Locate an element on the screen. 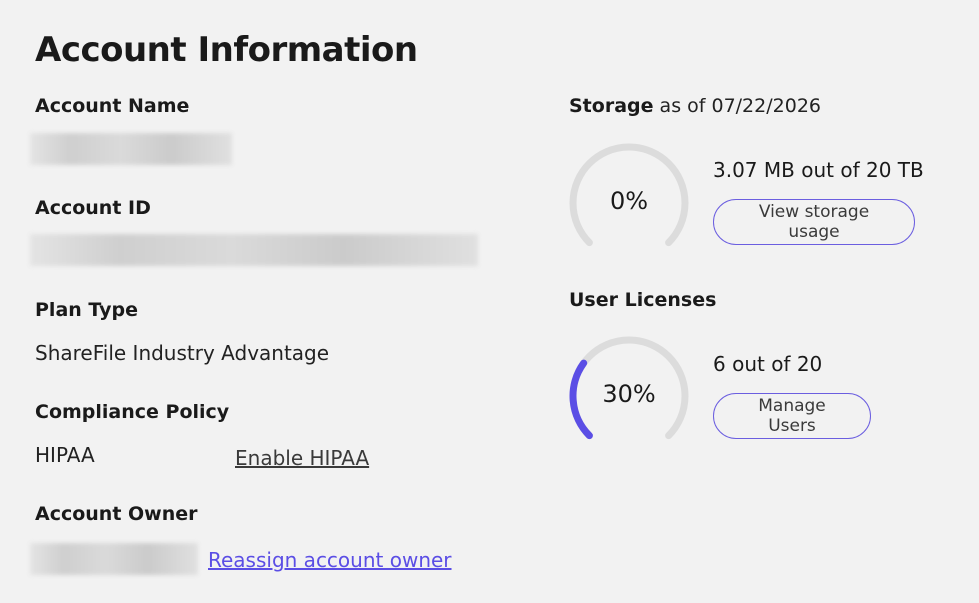 The image size is (979, 603). account-id-redacted is located at coordinates (254, 250).